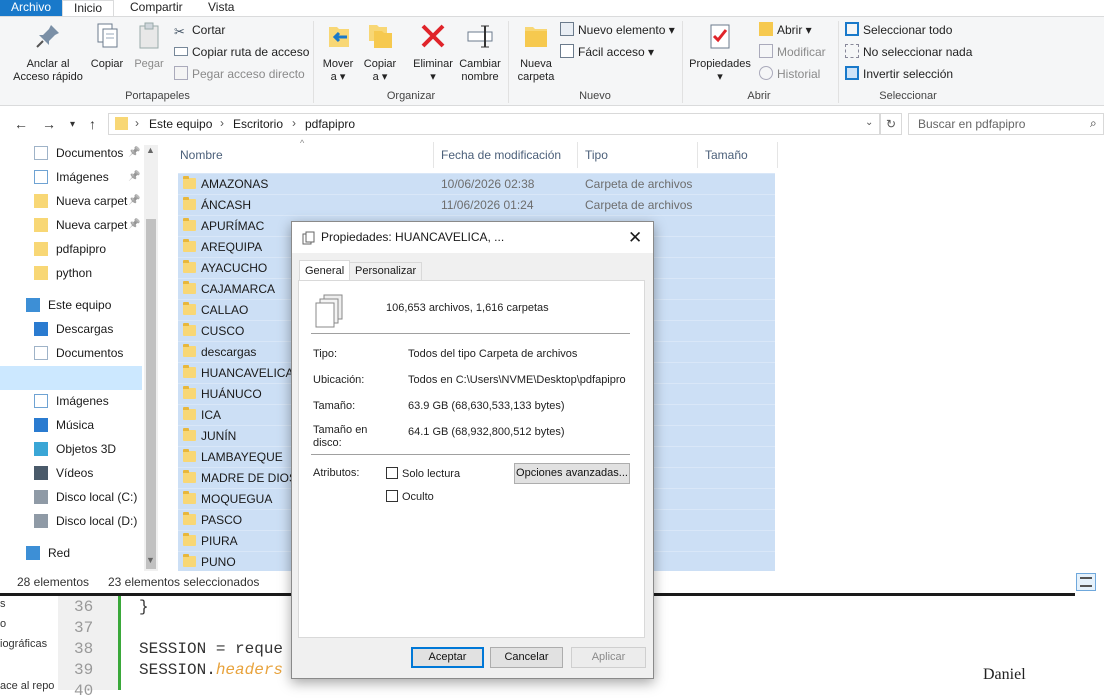 The image size is (1104, 700). I want to click on column-header-type: Tipo, so click(596, 155).